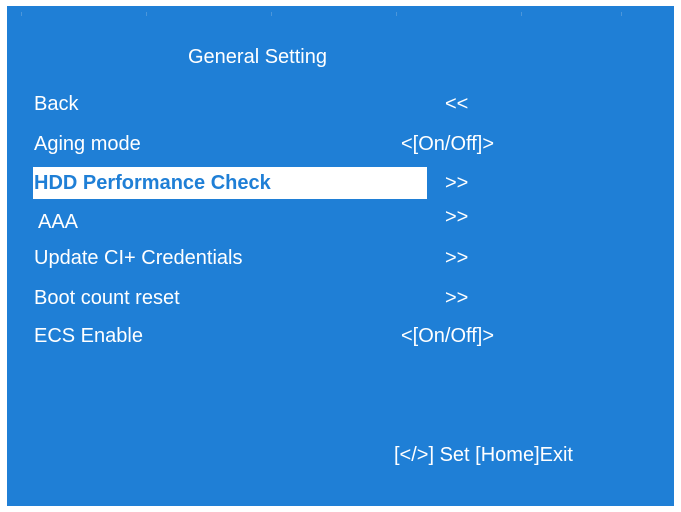 The width and height of the screenshot is (681, 512). Describe the element at coordinates (483, 455) in the screenshot. I see `key-hint-footer: [</>] Set [Home]Exit` at that location.